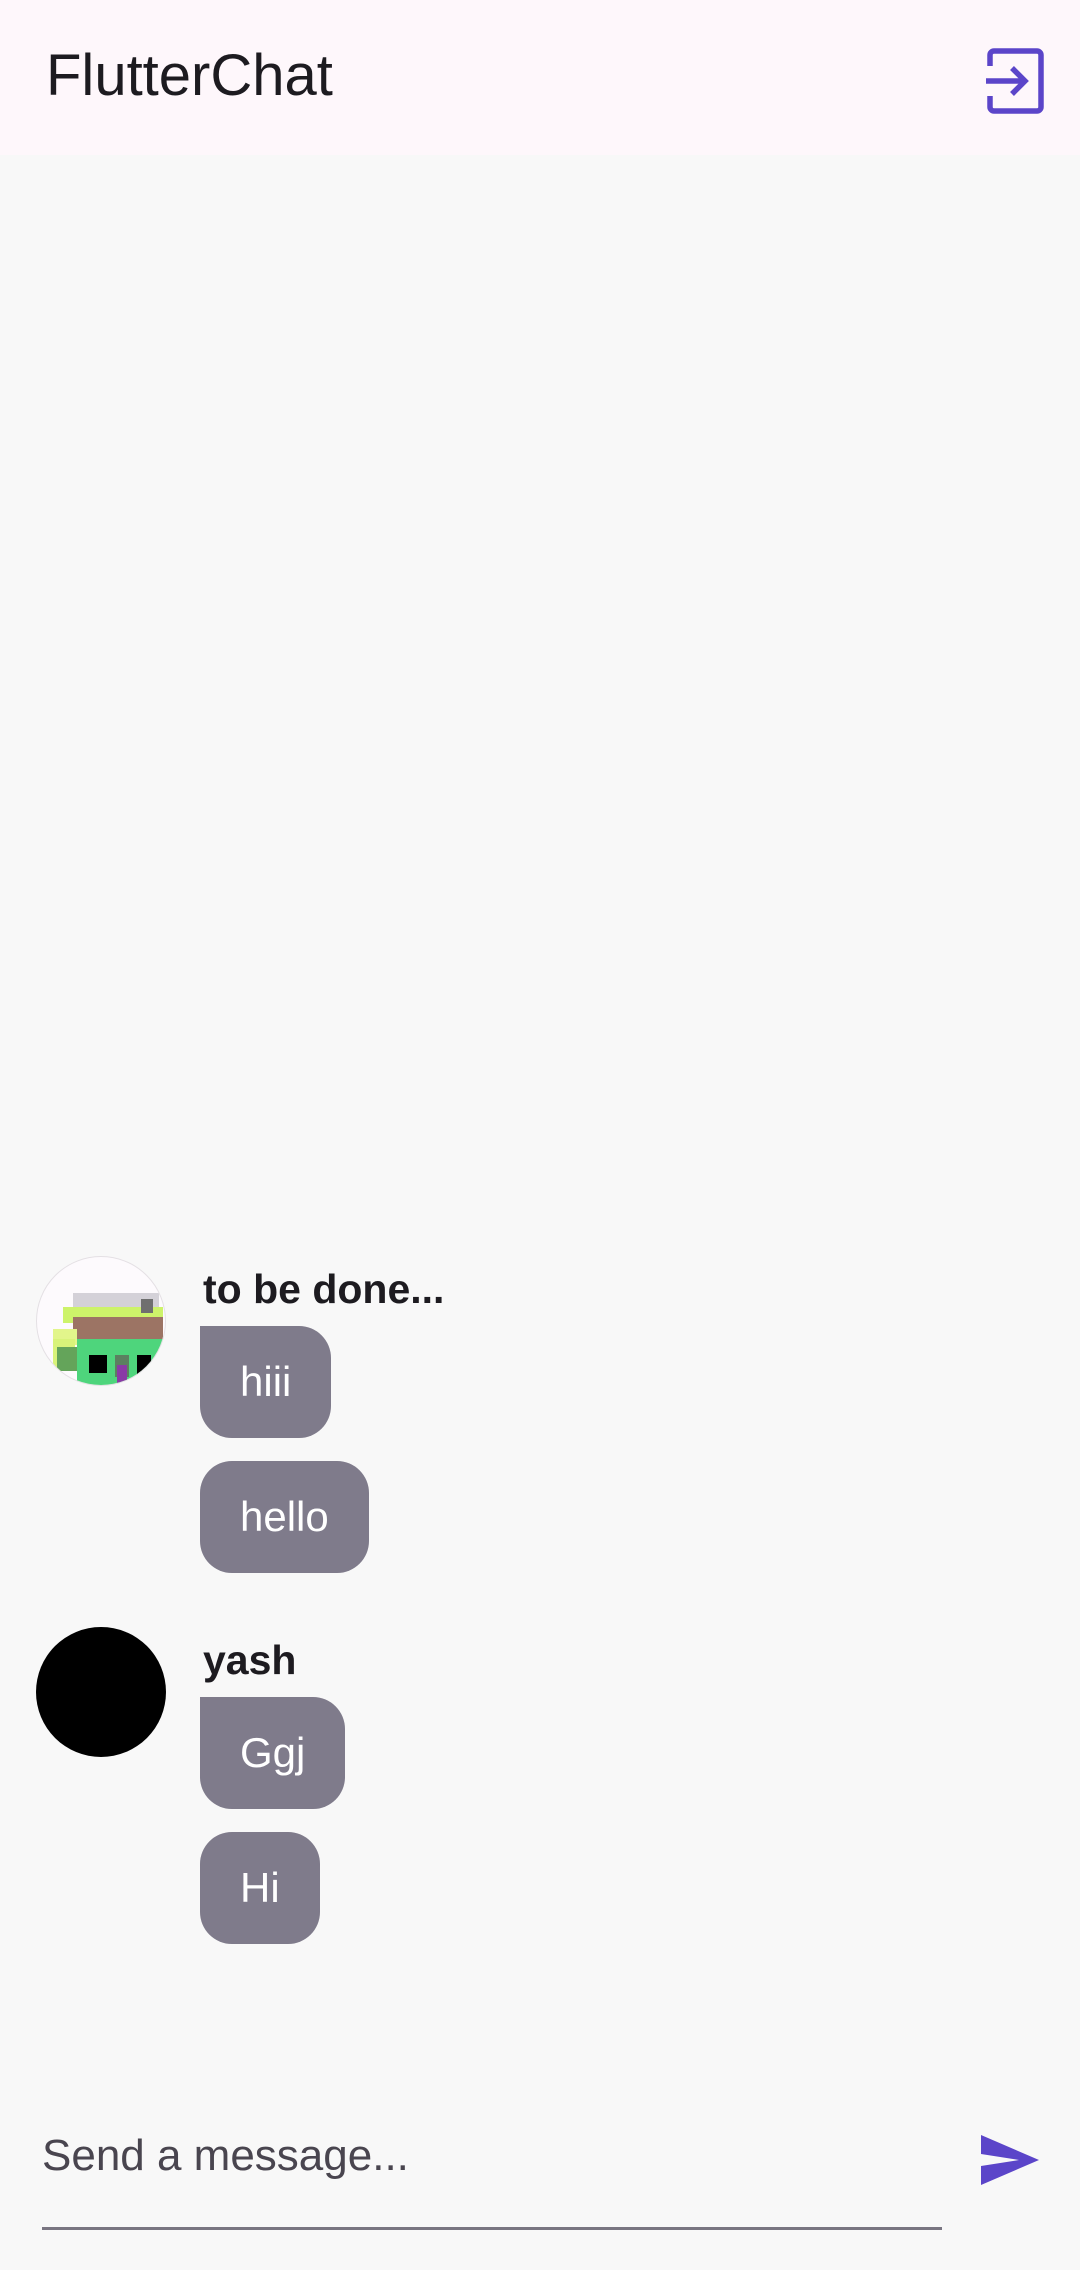 The image size is (1080, 2270). I want to click on logout-icon, so click(1013, 81).